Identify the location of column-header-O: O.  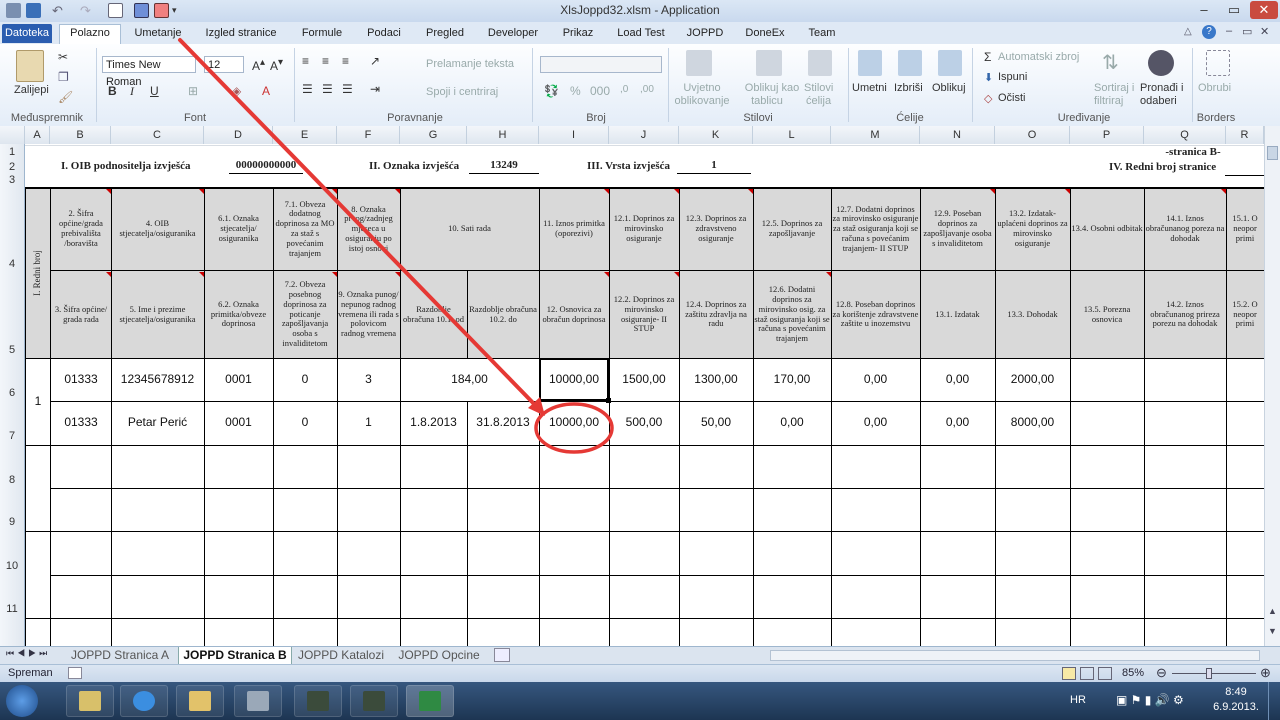
(1032, 135).